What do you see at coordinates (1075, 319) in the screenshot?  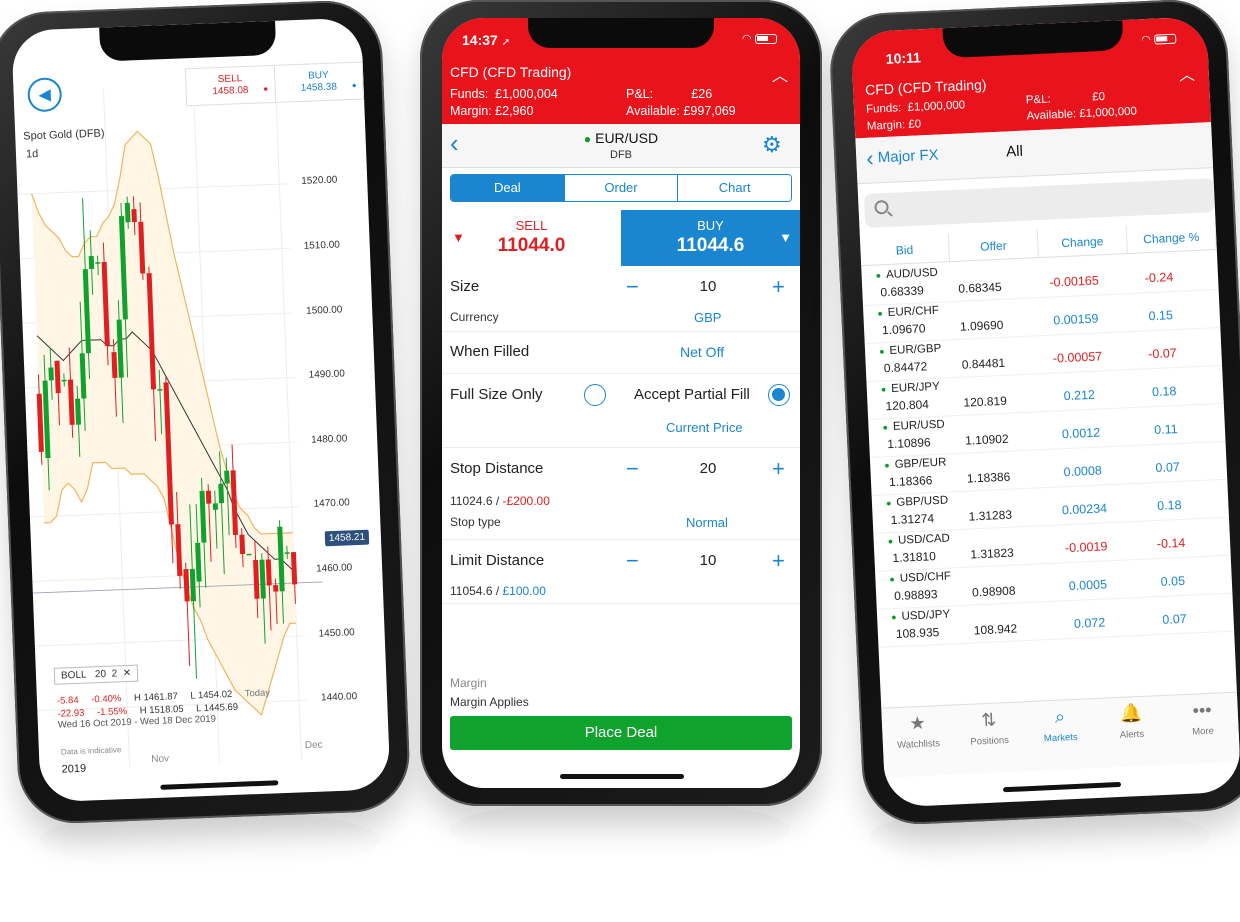 I see `market-change: 0.00159` at bounding box center [1075, 319].